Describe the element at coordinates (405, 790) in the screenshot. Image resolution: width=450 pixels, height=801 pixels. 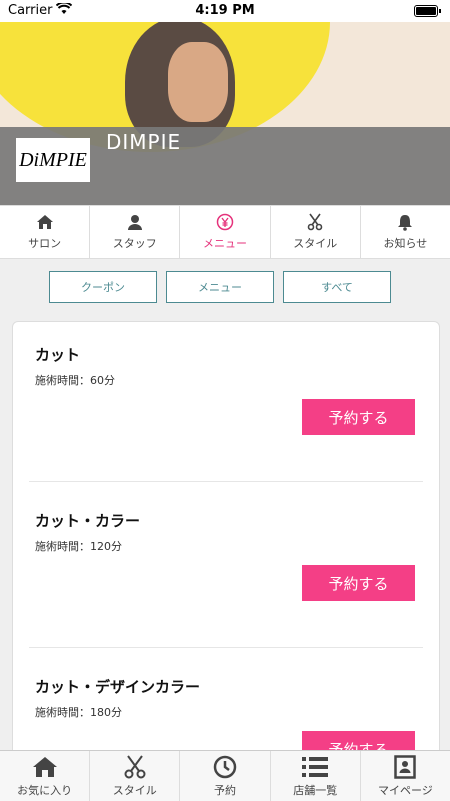
I see `bottom-tab-label: マイページ` at that location.